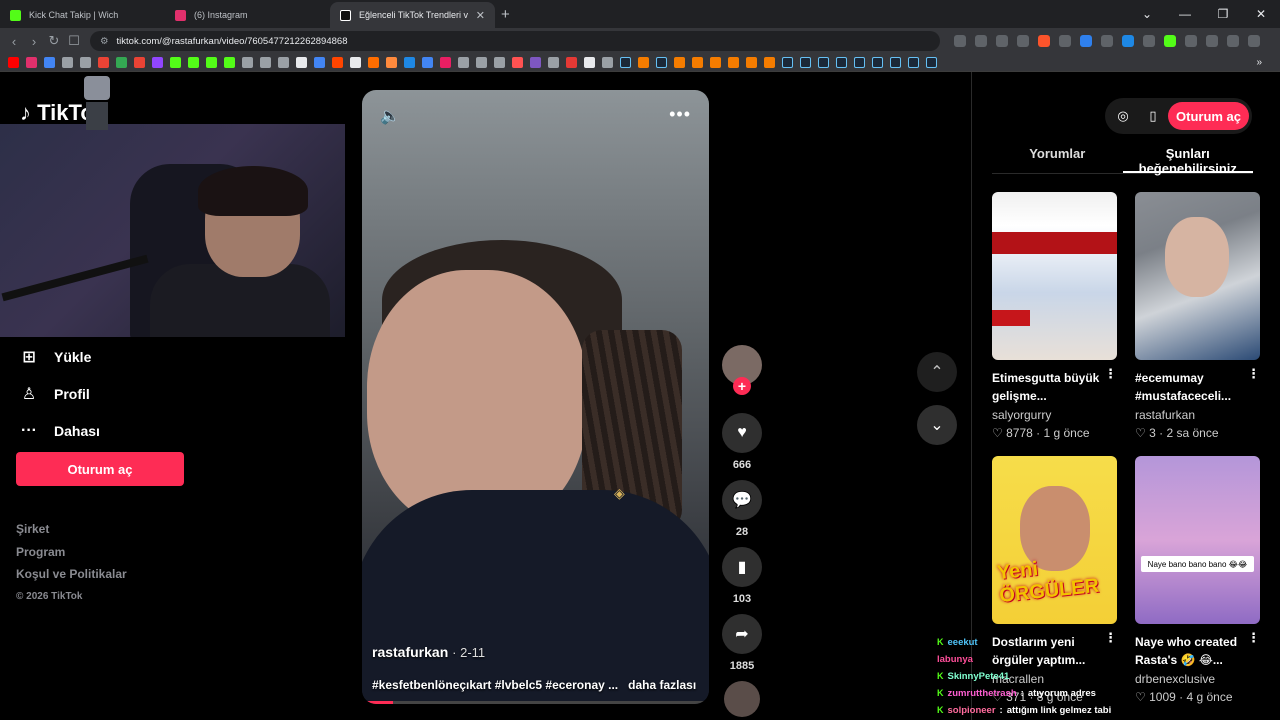  Describe the element at coordinates (74, 41) in the screenshot. I see `bookmark-page-icon: ☐` at that location.